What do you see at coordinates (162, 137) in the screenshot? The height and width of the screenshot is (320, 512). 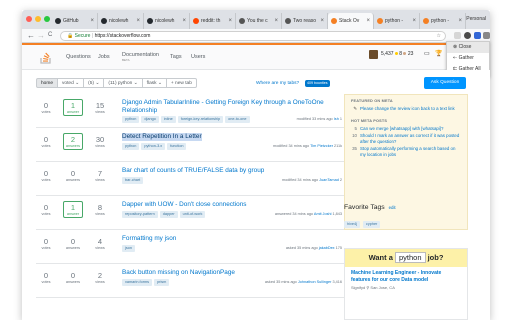 I see `question-title-link: Detect Repetition In a Letter` at bounding box center [162, 137].